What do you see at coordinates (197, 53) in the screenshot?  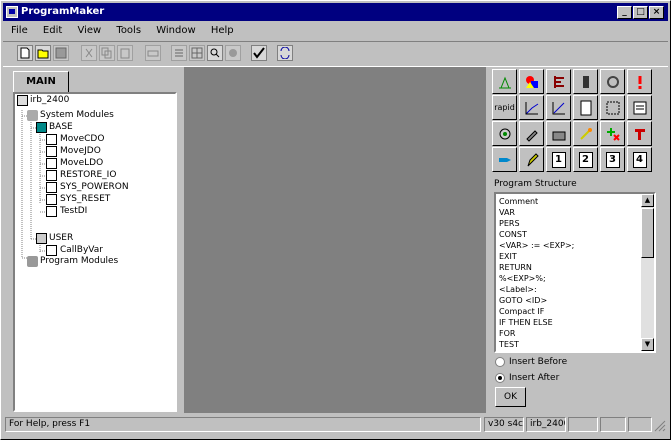 I see `grid-view-icon` at bounding box center [197, 53].